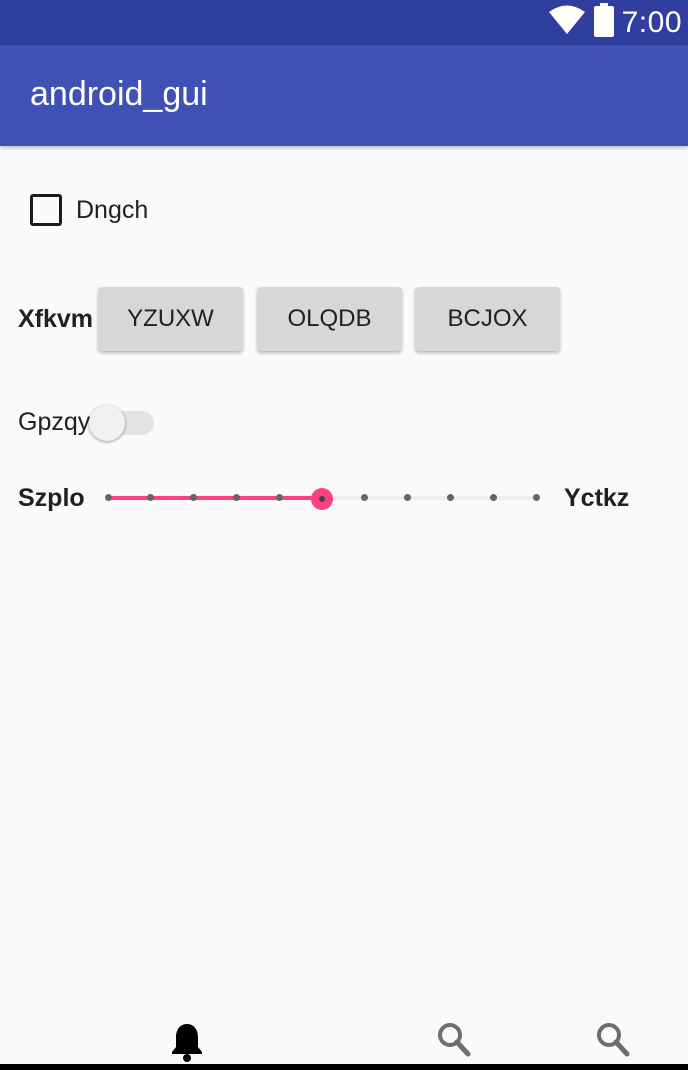  What do you see at coordinates (215, 498) in the screenshot?
I see `slider-track-fill` at bounding box center [215, 498].